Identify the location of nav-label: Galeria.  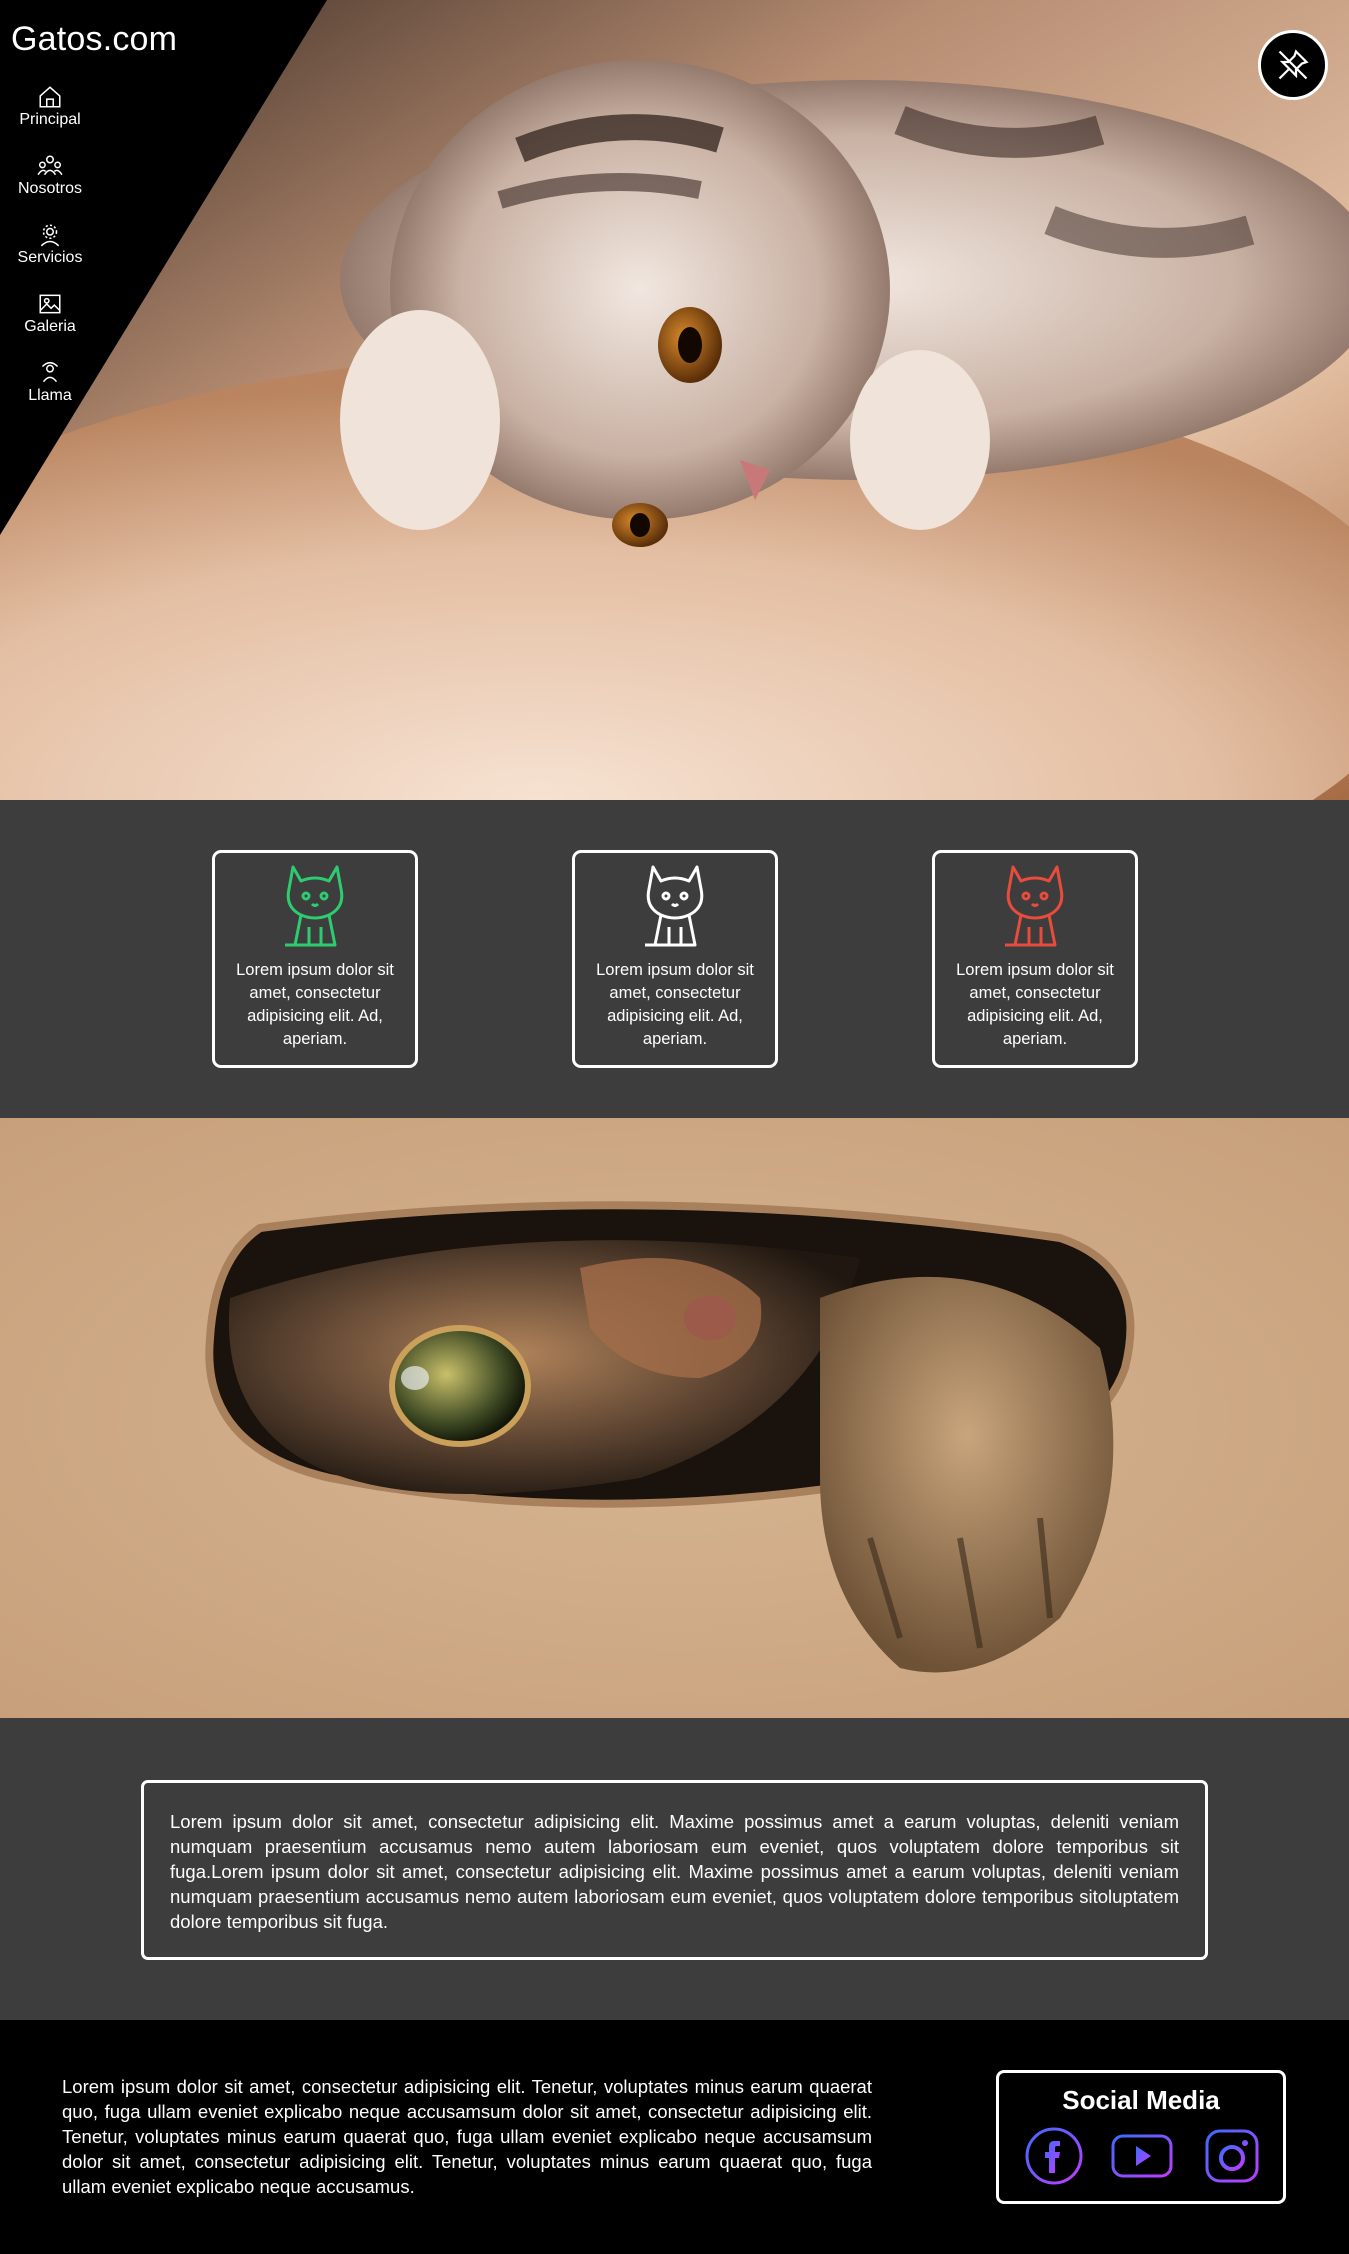
(50, 326).